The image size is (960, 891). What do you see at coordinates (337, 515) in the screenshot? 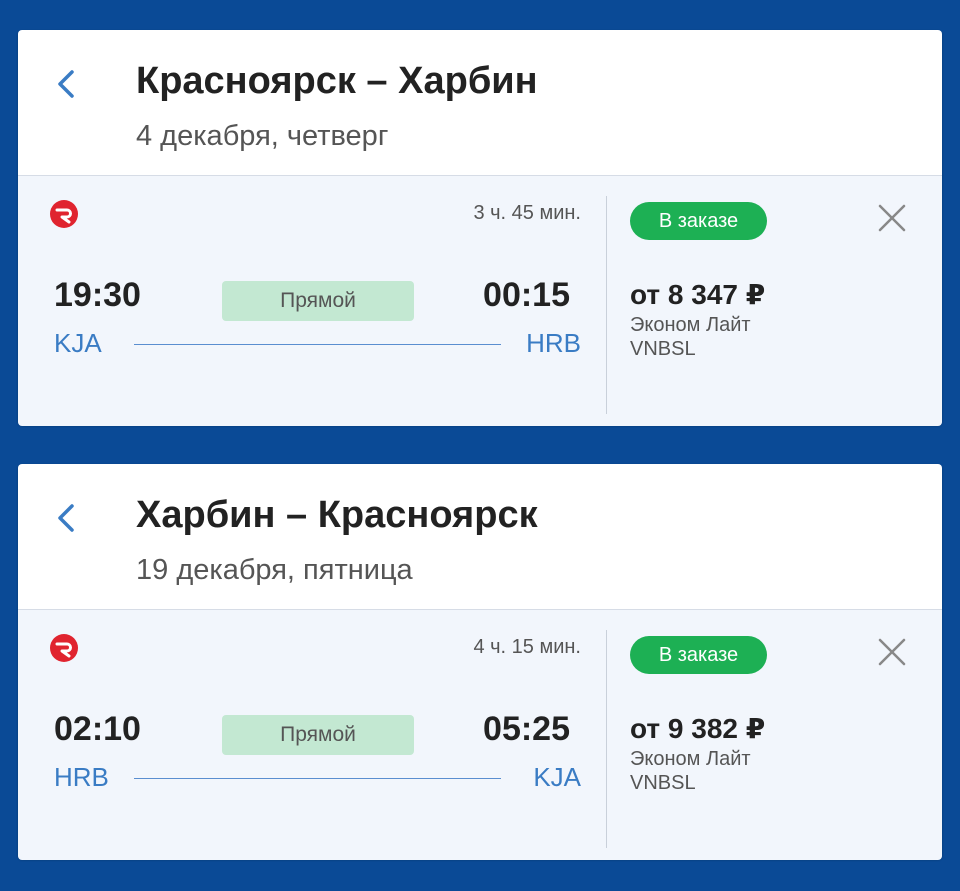
I see `route-title: Харбин – Красноярск` at bounding box center [337, 515].